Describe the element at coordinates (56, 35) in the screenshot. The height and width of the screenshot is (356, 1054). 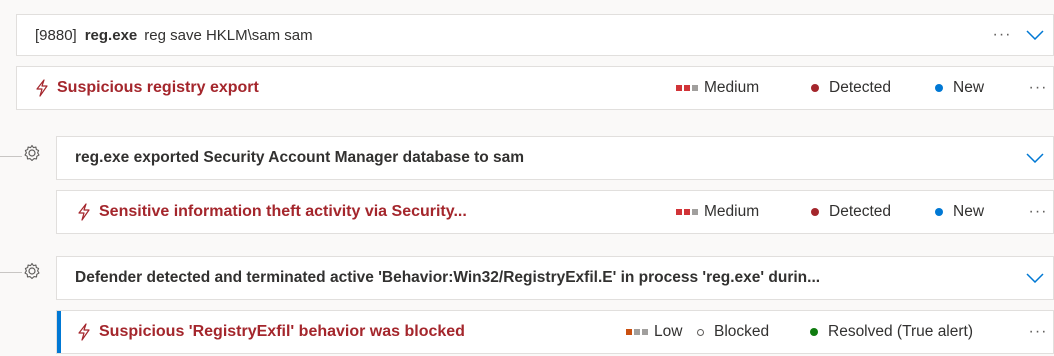
I see `process-id: [9880]` at that location.